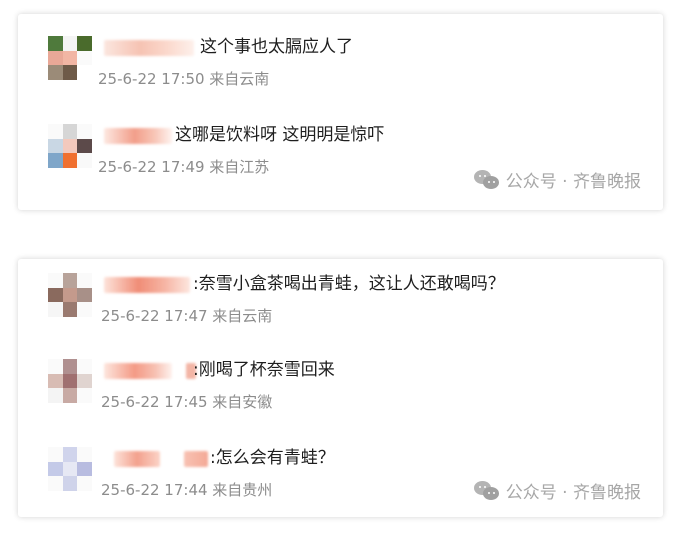 This screenshot has width=679, height=538. Describe the element at coordinates (280, 135) in the screenshot. I see `comment-text: 这哪是饮料呀 这明明是惊吓` at that location.